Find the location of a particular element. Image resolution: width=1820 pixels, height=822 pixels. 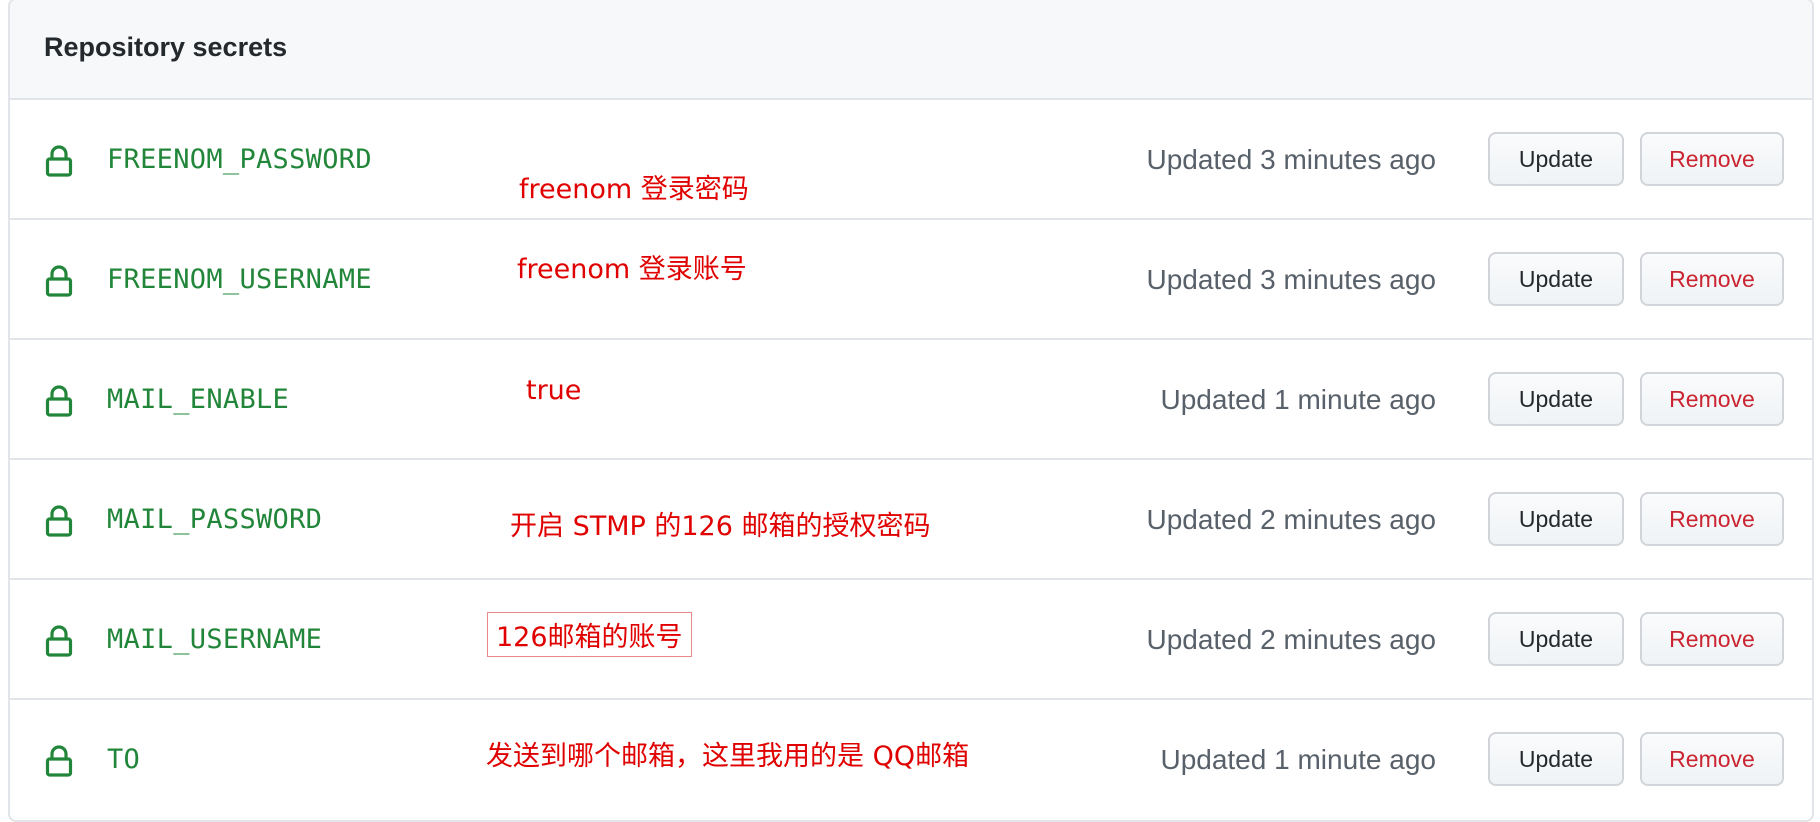

annotation-note: freenom 登录账号 is located at coordinates (632, 269).